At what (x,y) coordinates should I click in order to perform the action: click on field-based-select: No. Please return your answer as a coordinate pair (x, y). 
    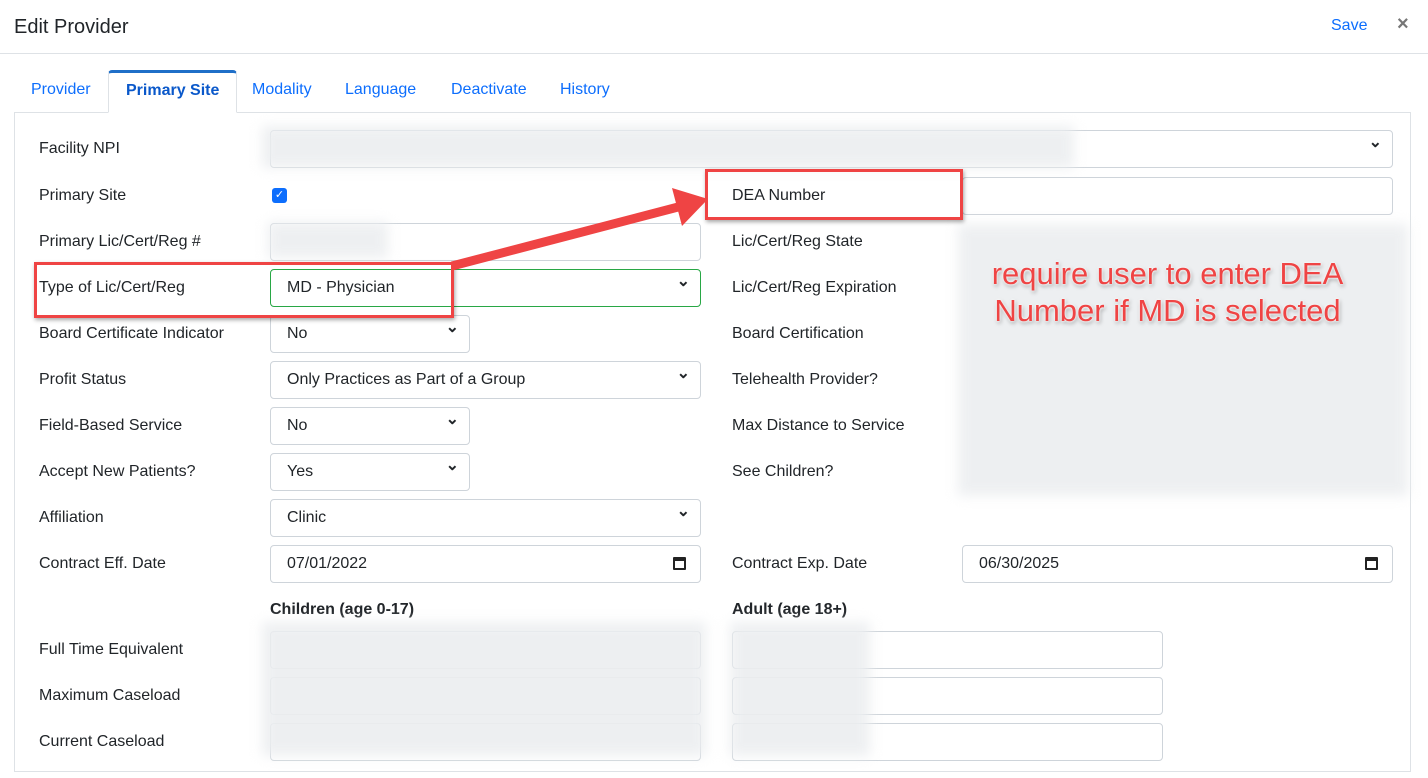
    Looking at the image, I should click on (370, 423).